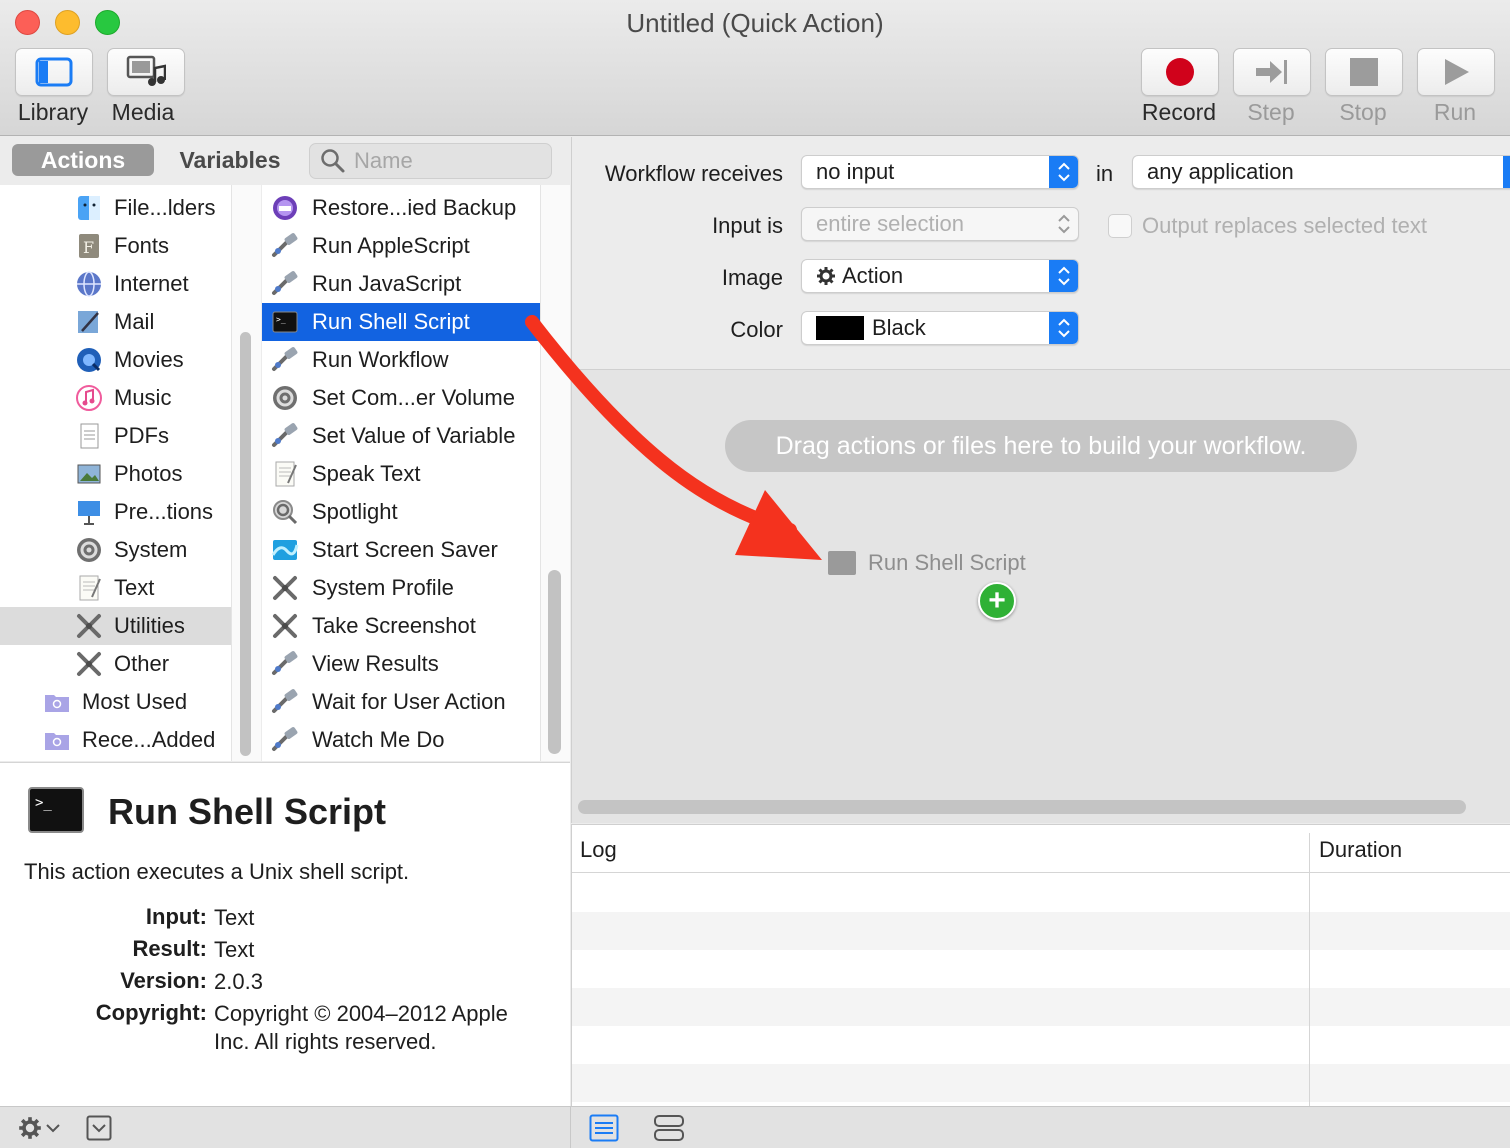 The height and width of the screenshot is (1148, 1510). I want to click on search-field, so click(430, 161).